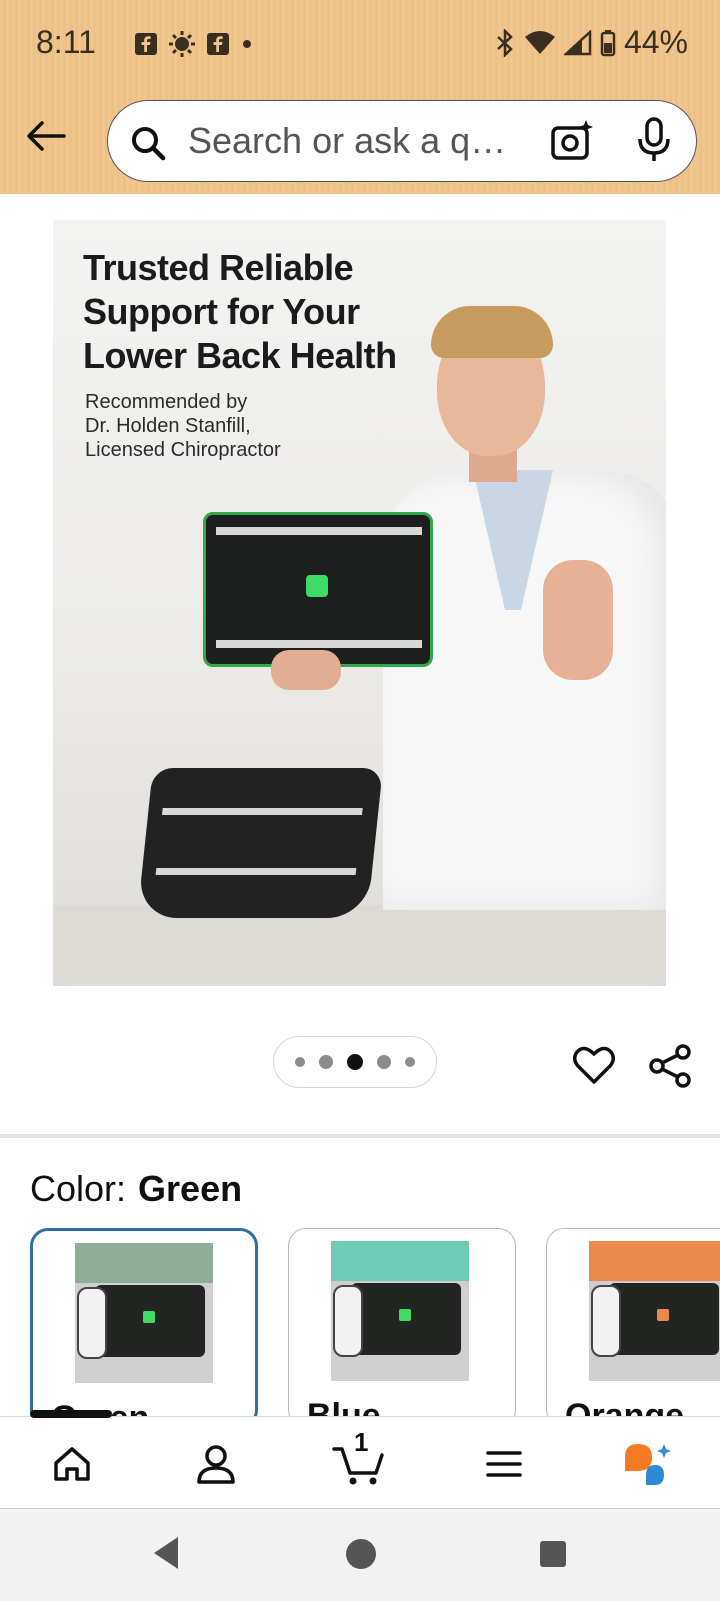 The height and width of the screenshot is (1601, 720). Describe the element at coordinates (578, 620) in the screenshot. I see `thumbs-up-hand` at that location.